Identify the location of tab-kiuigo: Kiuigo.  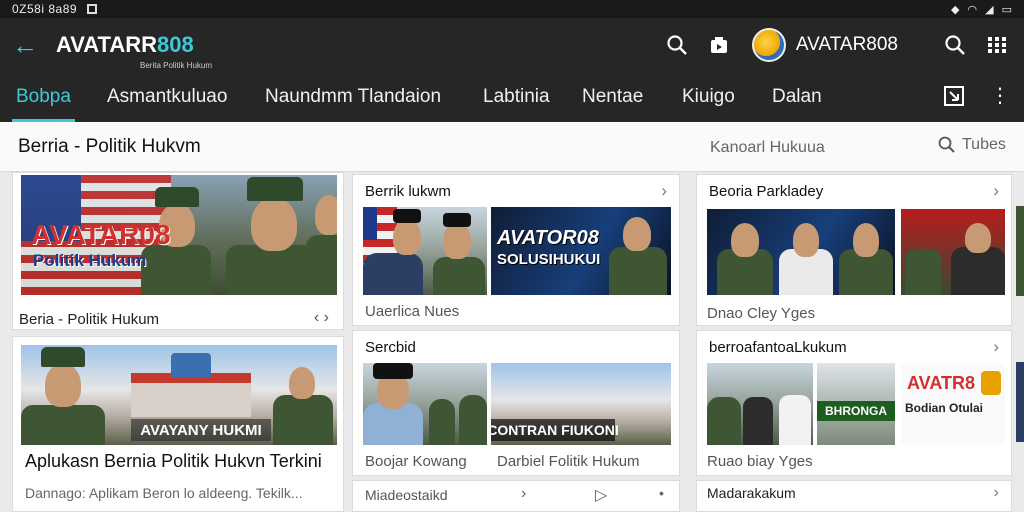
(708, 97).